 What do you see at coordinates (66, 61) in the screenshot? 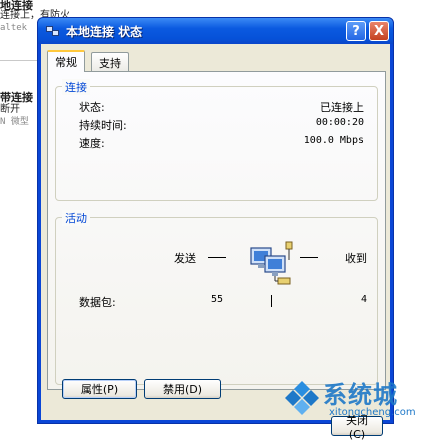
I see `tab-general: 常规` at bounding box center [66, 61].